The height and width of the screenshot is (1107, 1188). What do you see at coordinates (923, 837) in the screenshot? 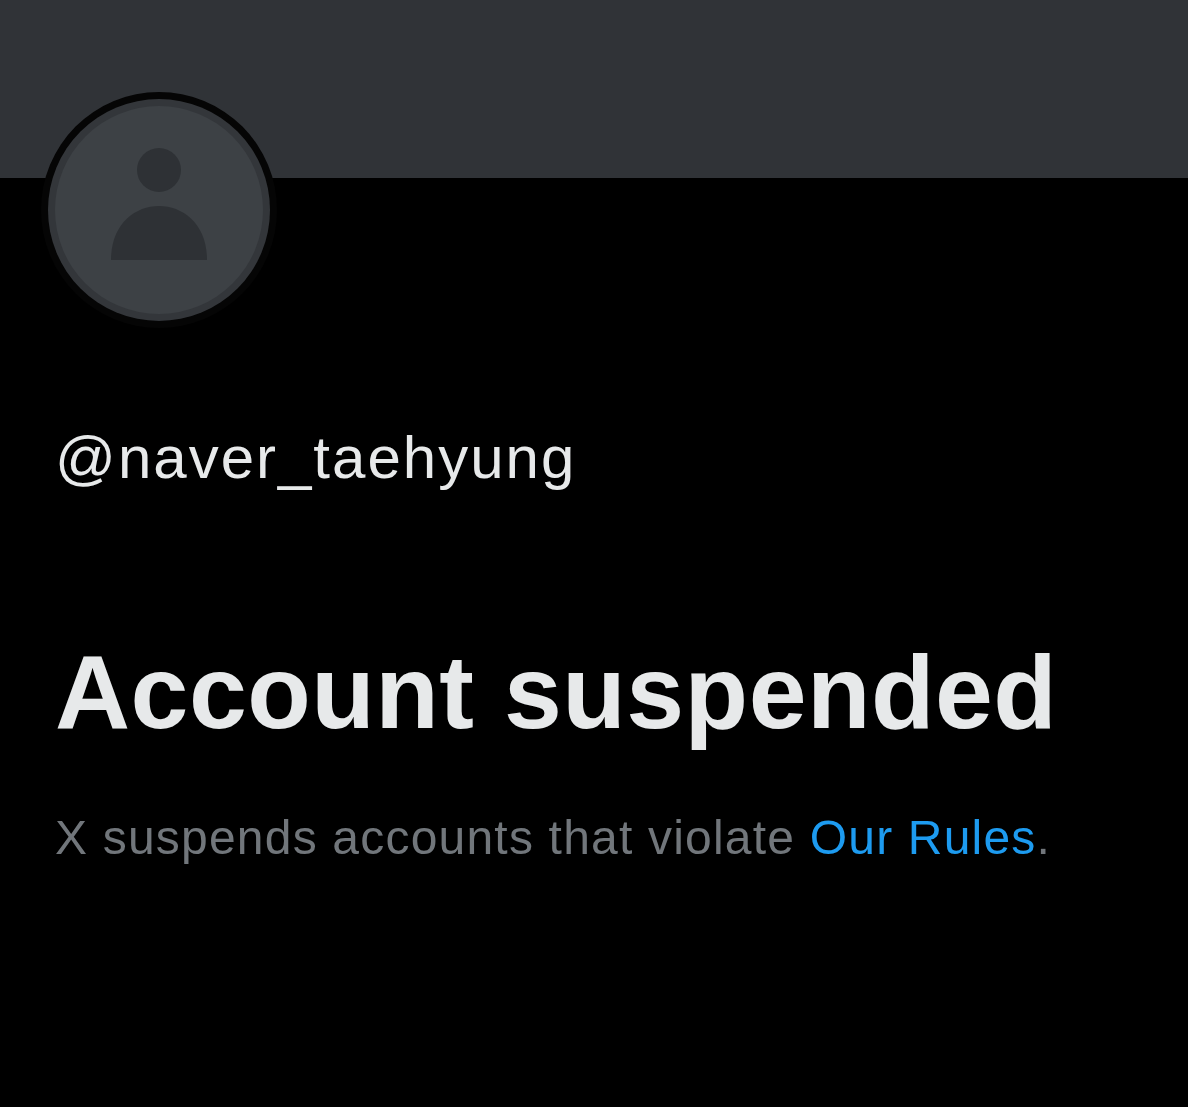
I see `rules-link: Our Rules` at bounding box center [923, 837].